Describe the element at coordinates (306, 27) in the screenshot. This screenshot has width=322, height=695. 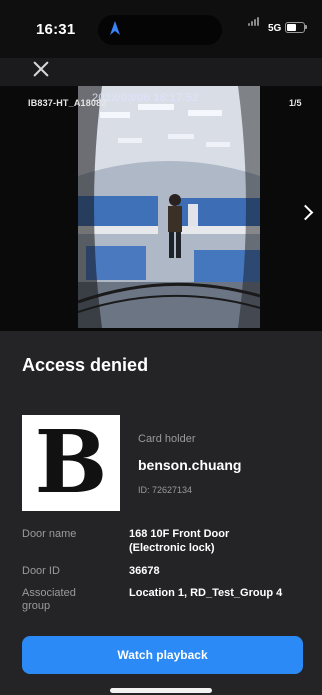
I see `battery-tip` at that location.